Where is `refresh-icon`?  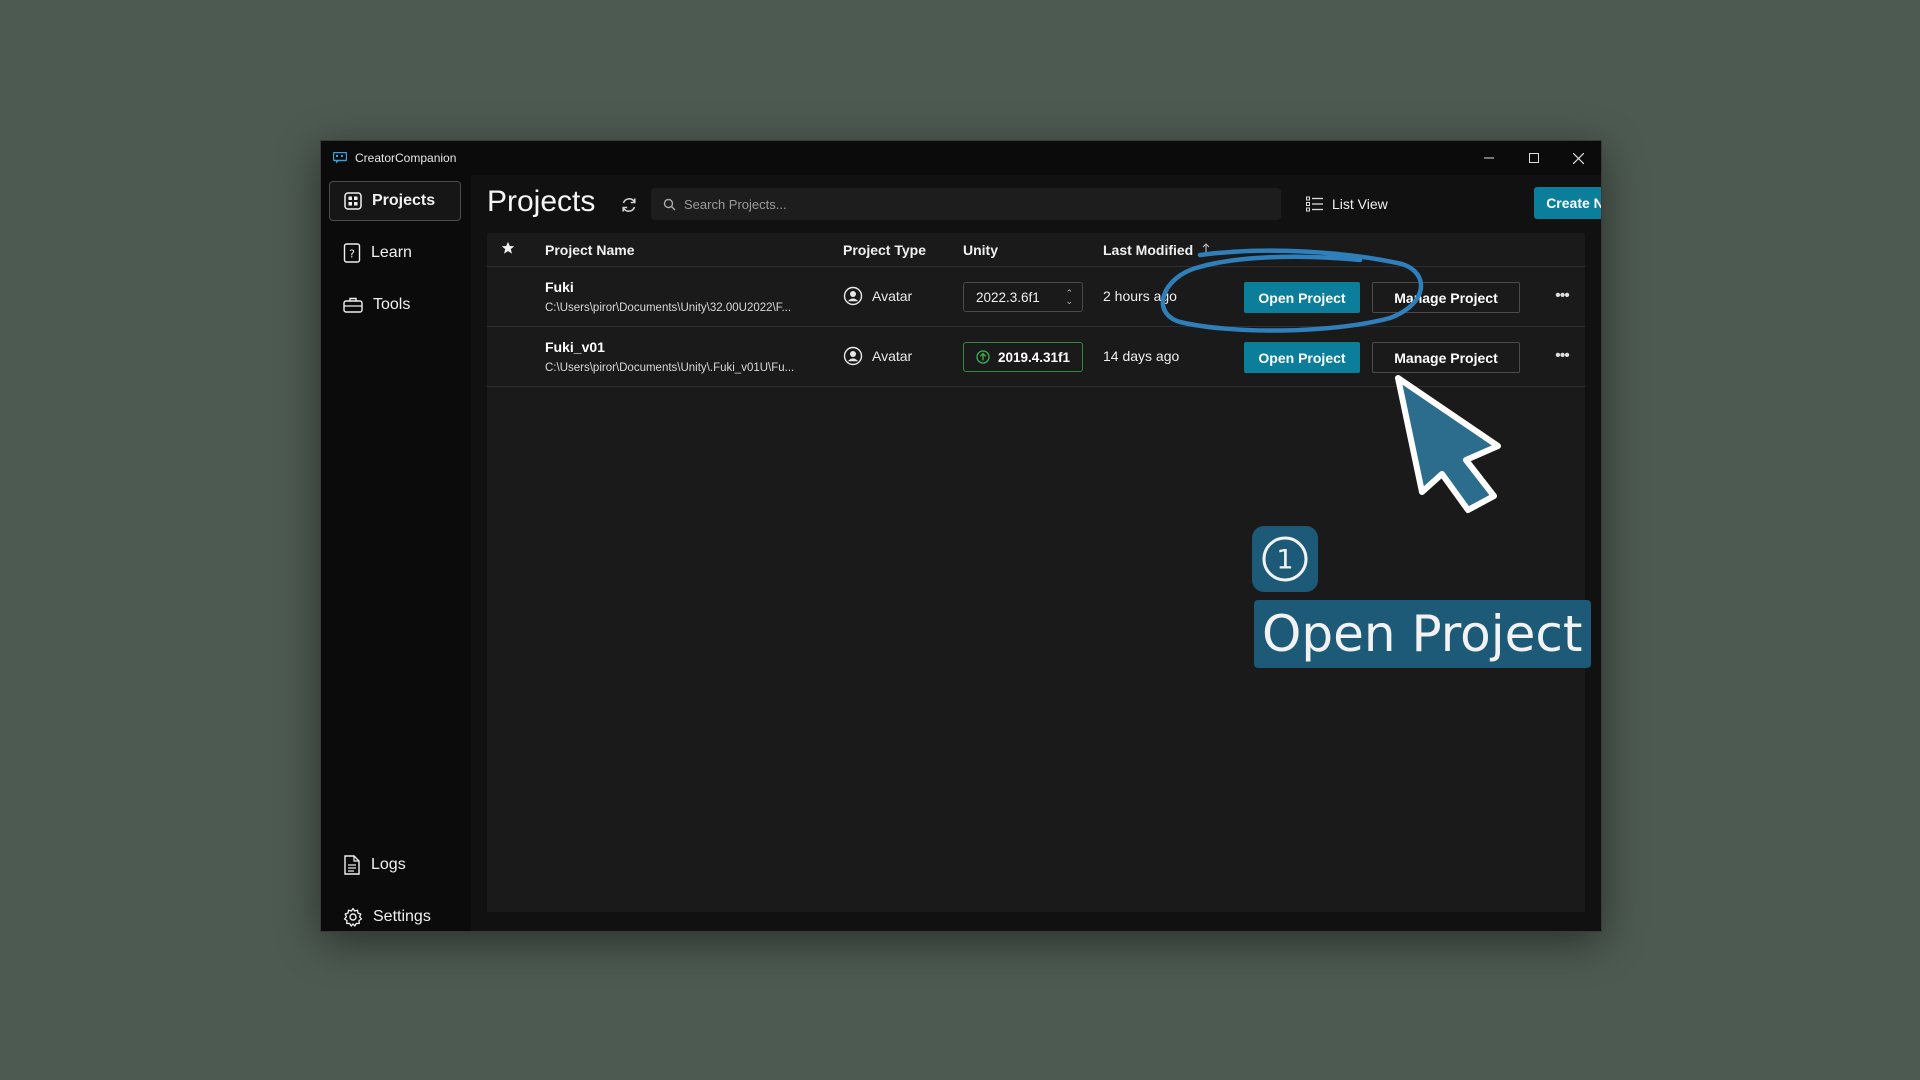
refresh-icon is located at coordinates (629, 205).